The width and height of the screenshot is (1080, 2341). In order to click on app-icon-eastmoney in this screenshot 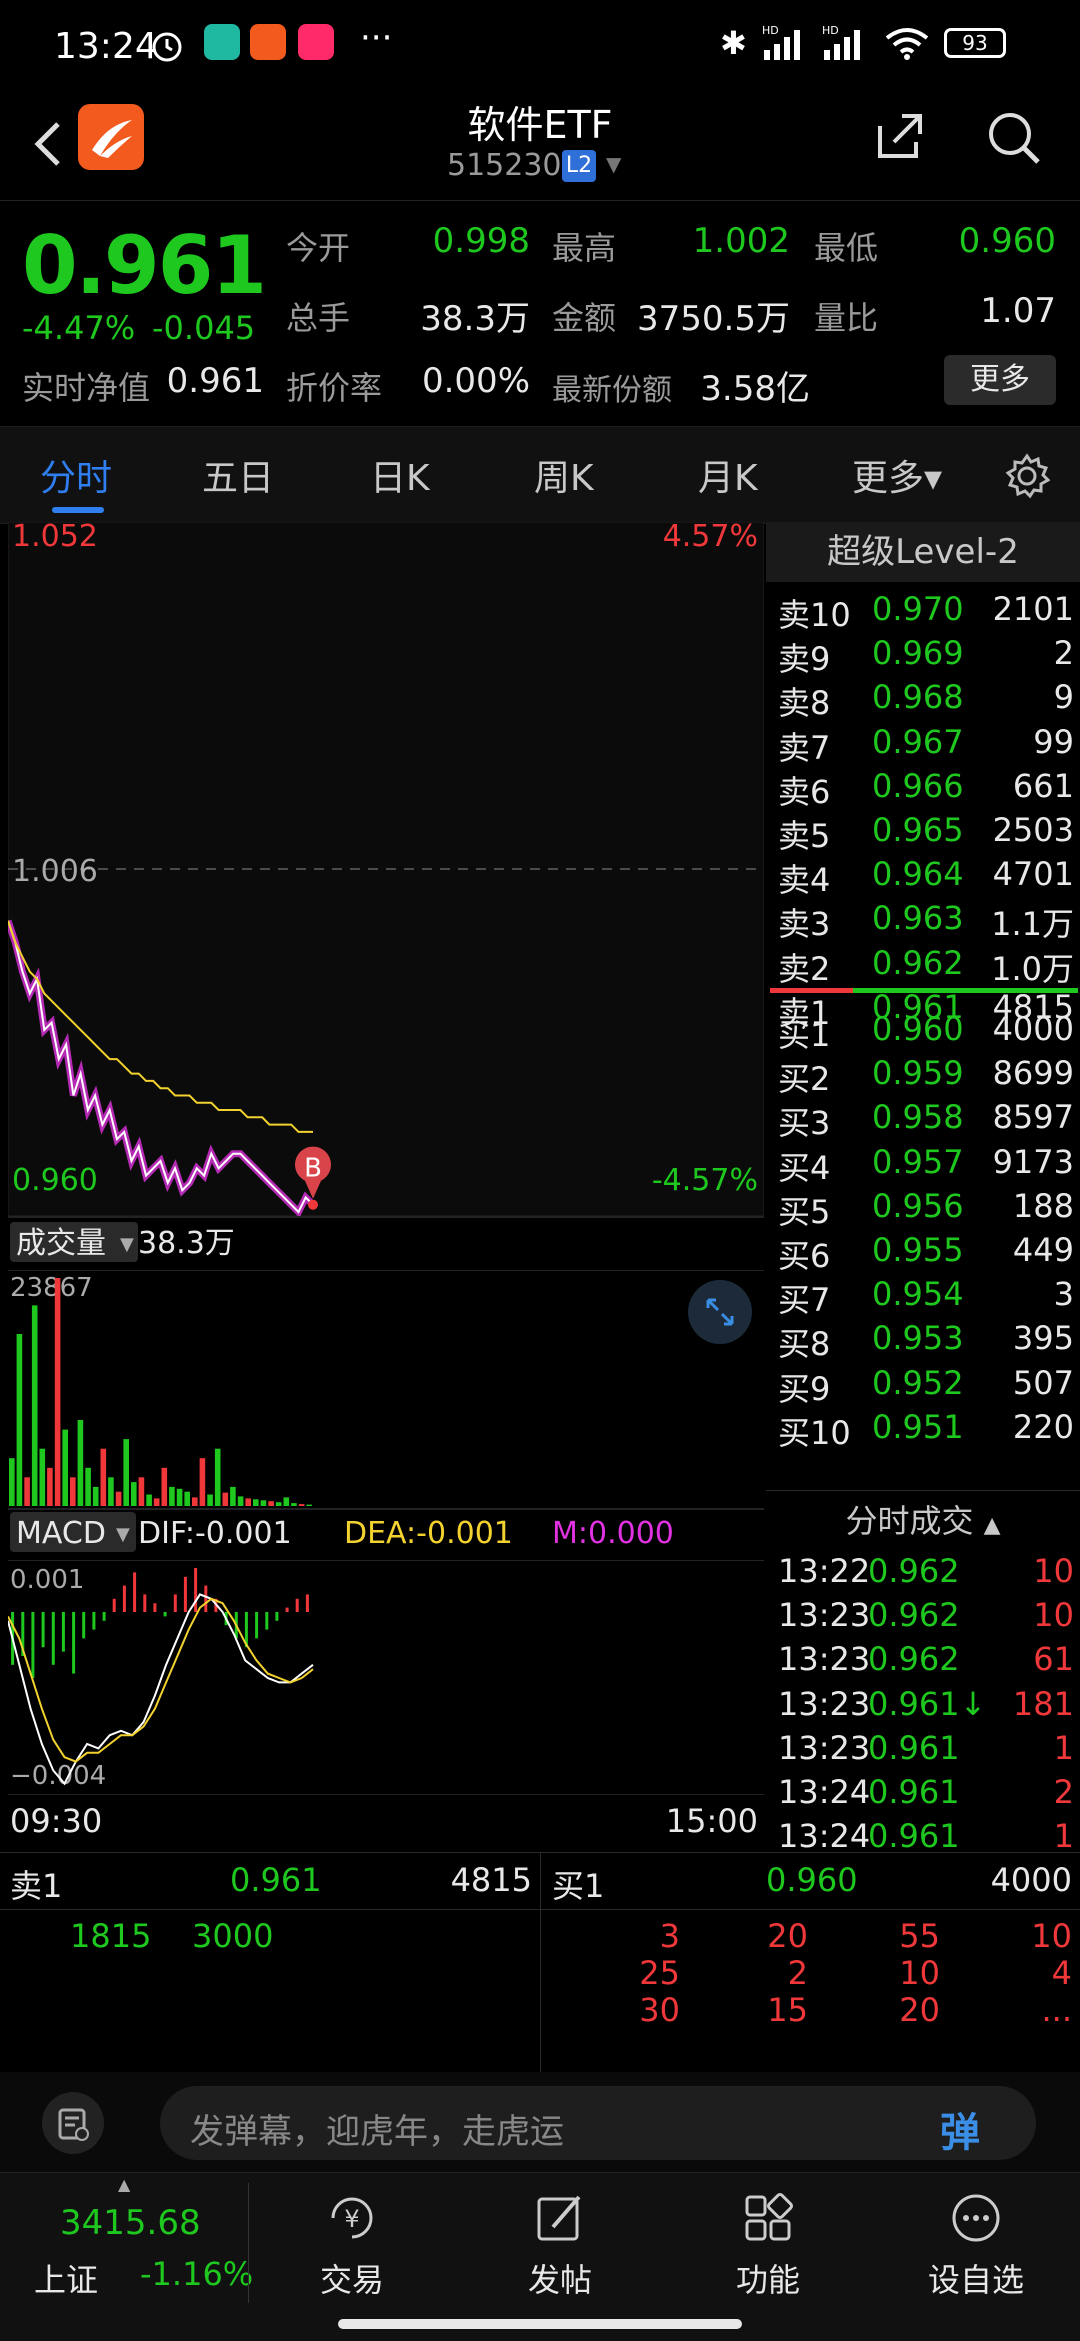, I will do `click(268, 42)`.